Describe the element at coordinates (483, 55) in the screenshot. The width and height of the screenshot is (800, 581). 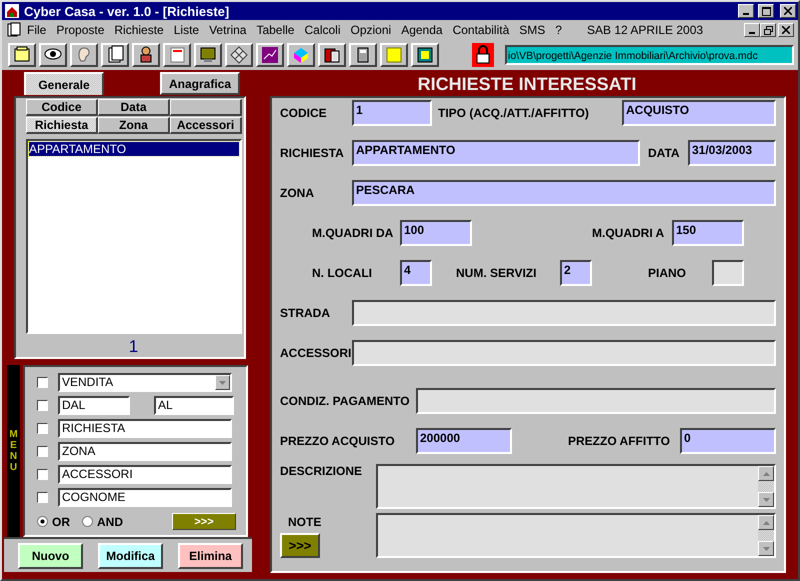
I see `padlock-icon` at that location.